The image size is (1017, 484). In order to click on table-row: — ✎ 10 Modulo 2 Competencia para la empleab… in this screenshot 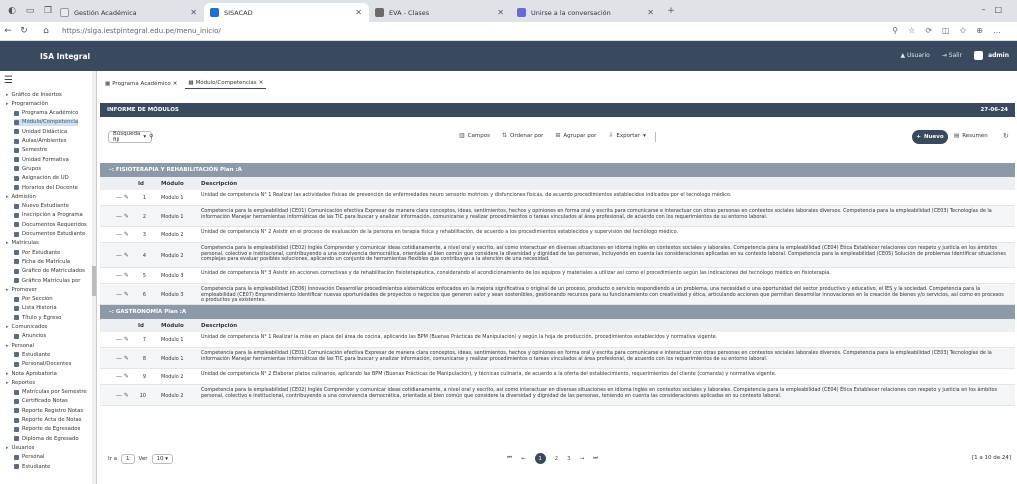, I will do `click(557, 395)`.